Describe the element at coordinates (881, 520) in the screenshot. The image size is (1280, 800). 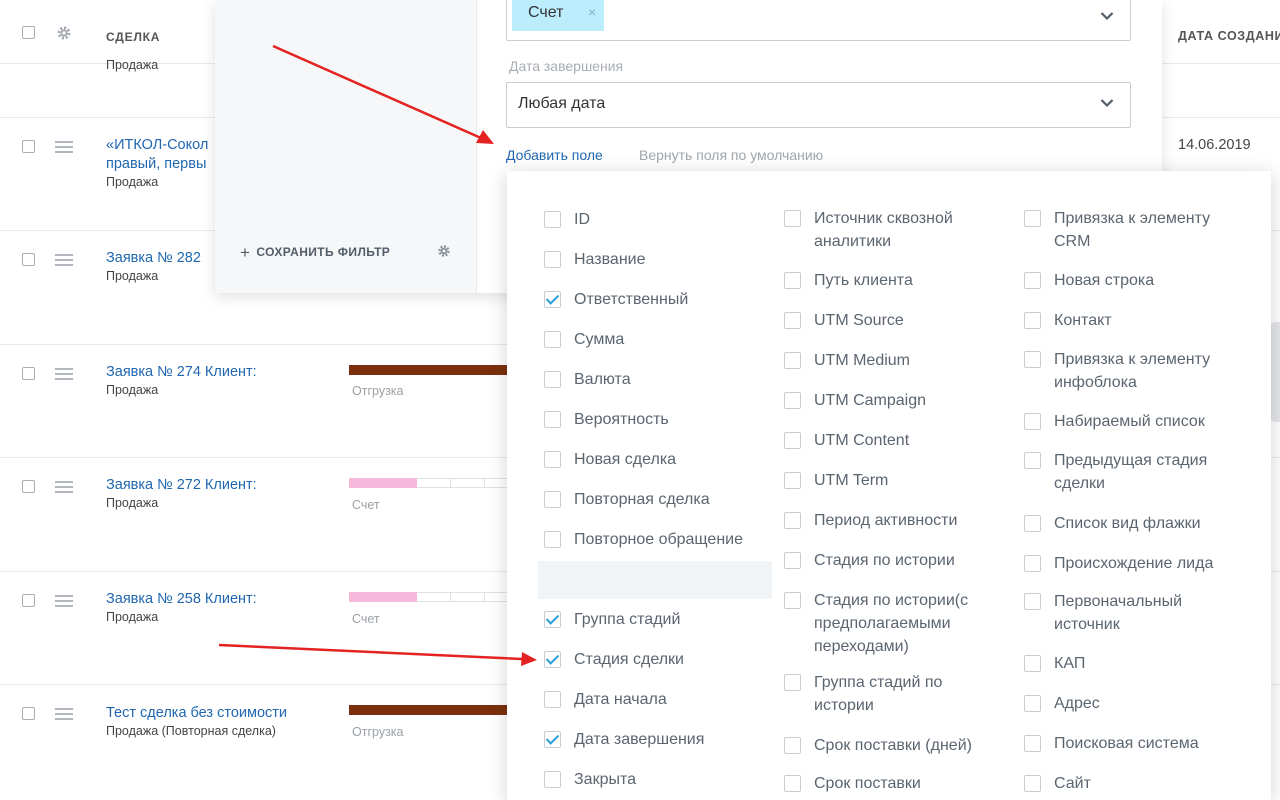
I see `field-option: Период активности` at that location.